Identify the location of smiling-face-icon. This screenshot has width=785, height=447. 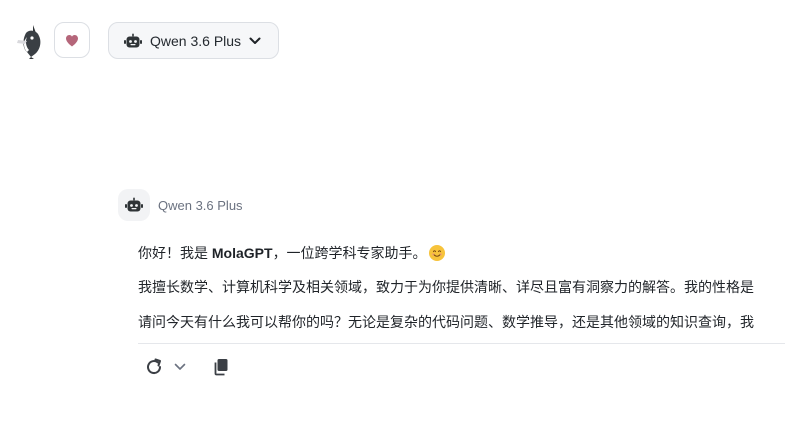
(436, 253).